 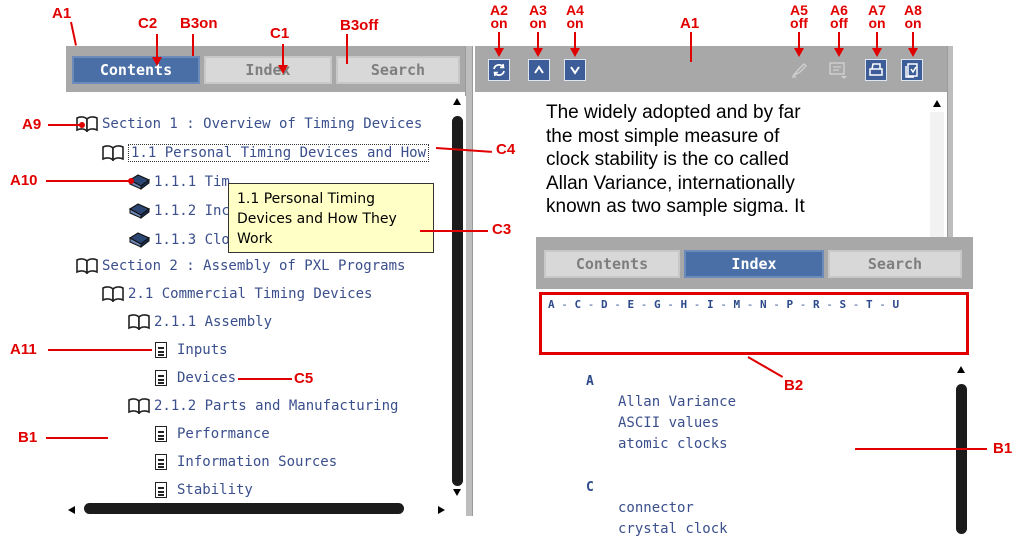 I want to click on index-tab-index: Index, so click(x=754, y=264).